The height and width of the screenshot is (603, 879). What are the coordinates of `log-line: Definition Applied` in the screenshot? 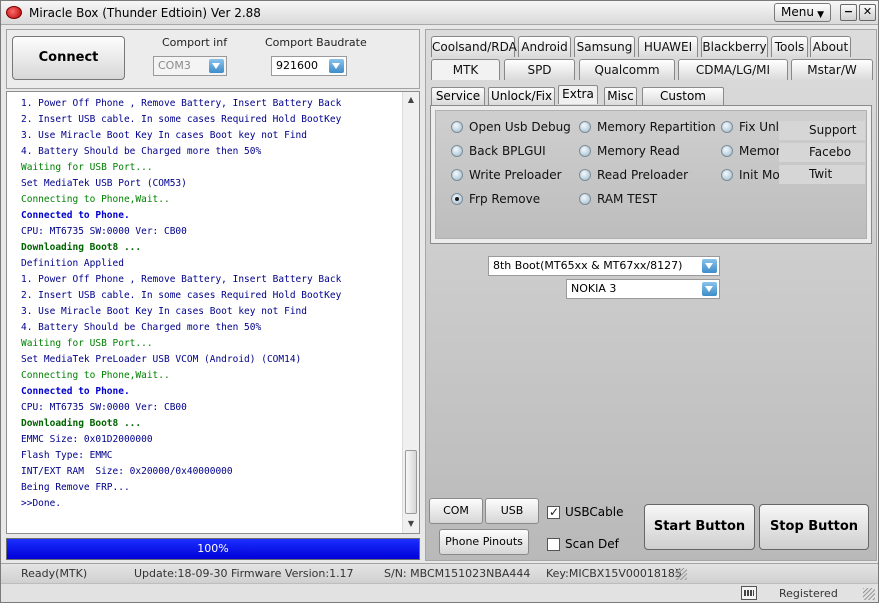 It's located at (72, 263).